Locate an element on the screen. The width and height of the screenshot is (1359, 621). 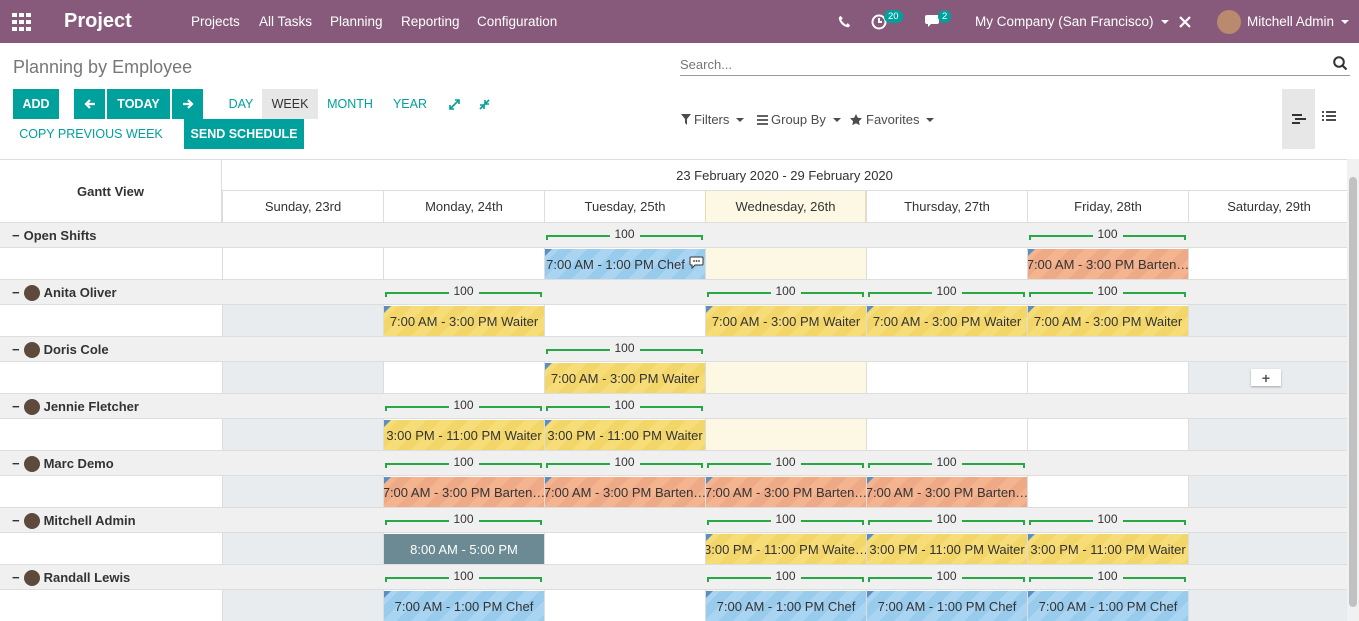
debug-tools-icon is located at coordinates (1185, 21).